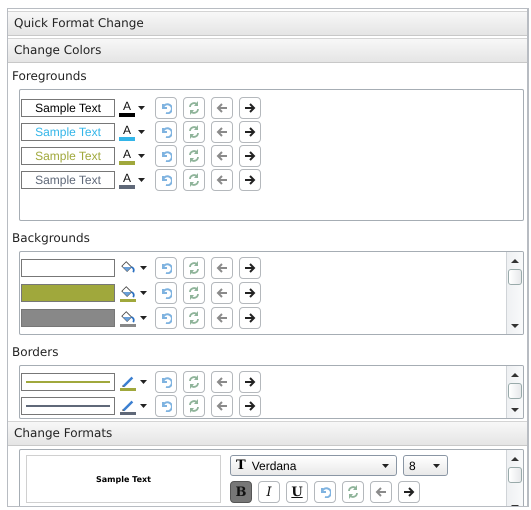  What do you see at coordinates (313, 465) in the screenshot?
I see `font-dropdown: T Verdana` at bounding box center [313, 465].